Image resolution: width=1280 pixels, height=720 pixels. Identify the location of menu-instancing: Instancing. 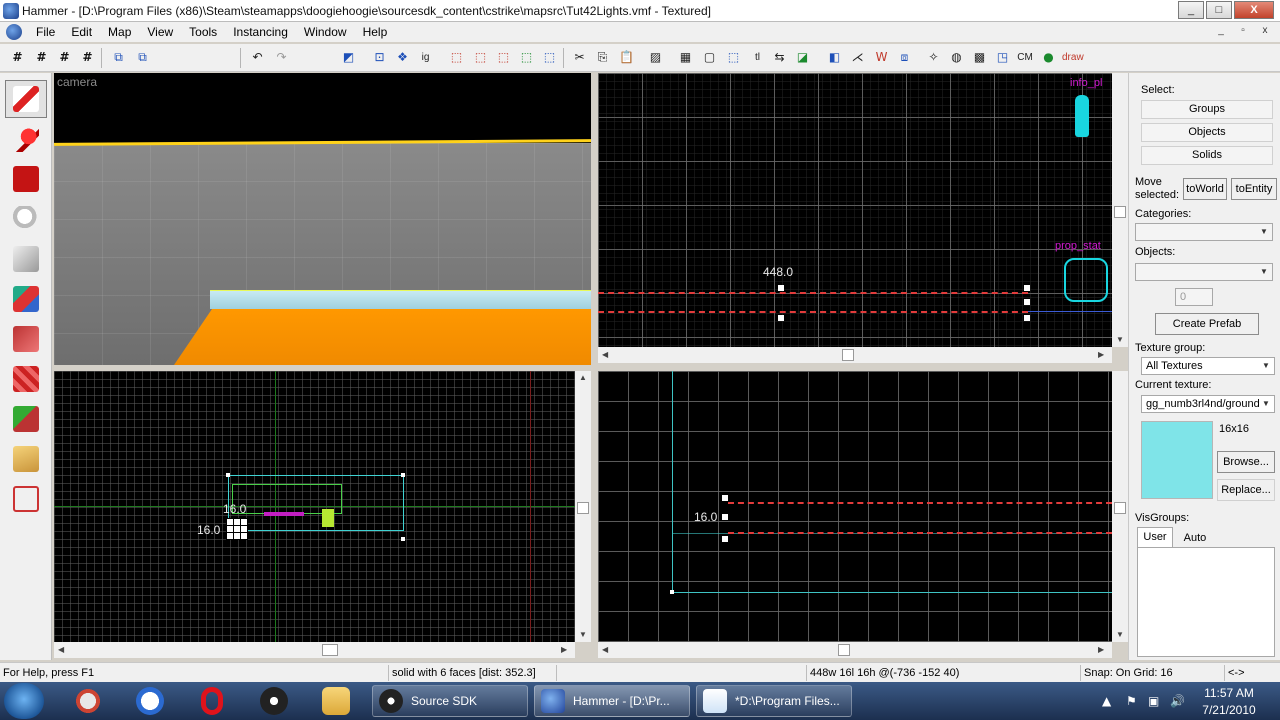
(260, 32).